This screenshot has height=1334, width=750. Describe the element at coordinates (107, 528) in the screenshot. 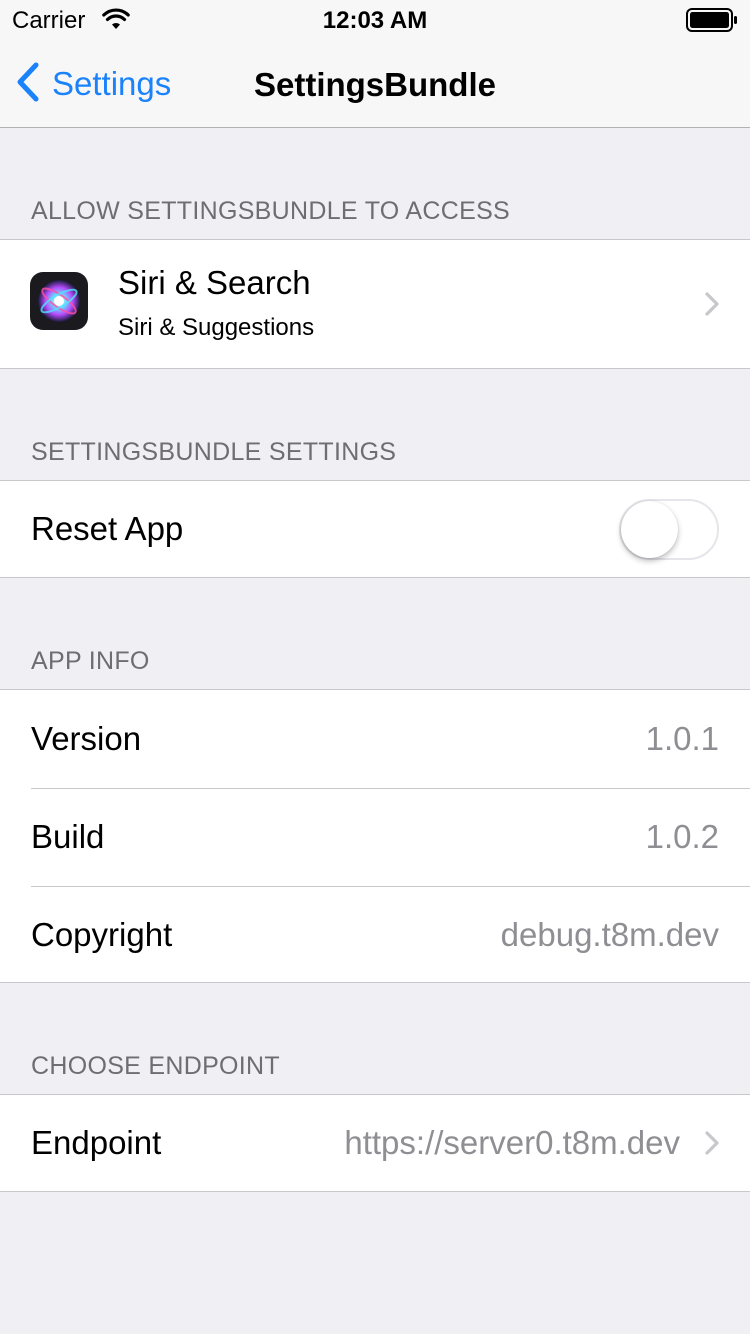

I see `reset-app-label: Reset App` at that location.